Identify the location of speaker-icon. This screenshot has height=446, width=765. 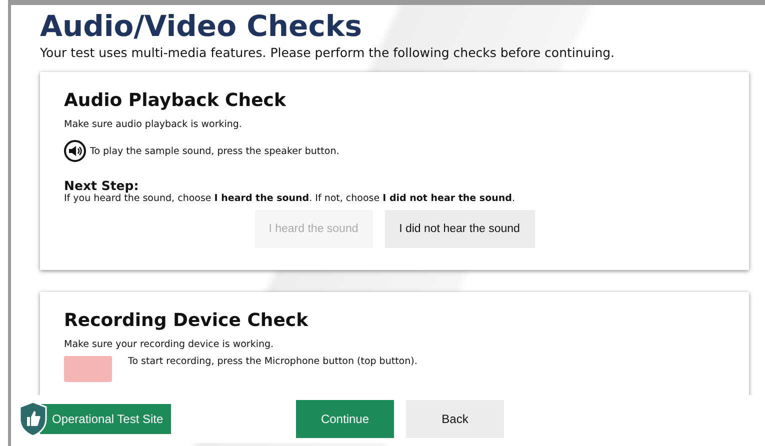
(75, 151).